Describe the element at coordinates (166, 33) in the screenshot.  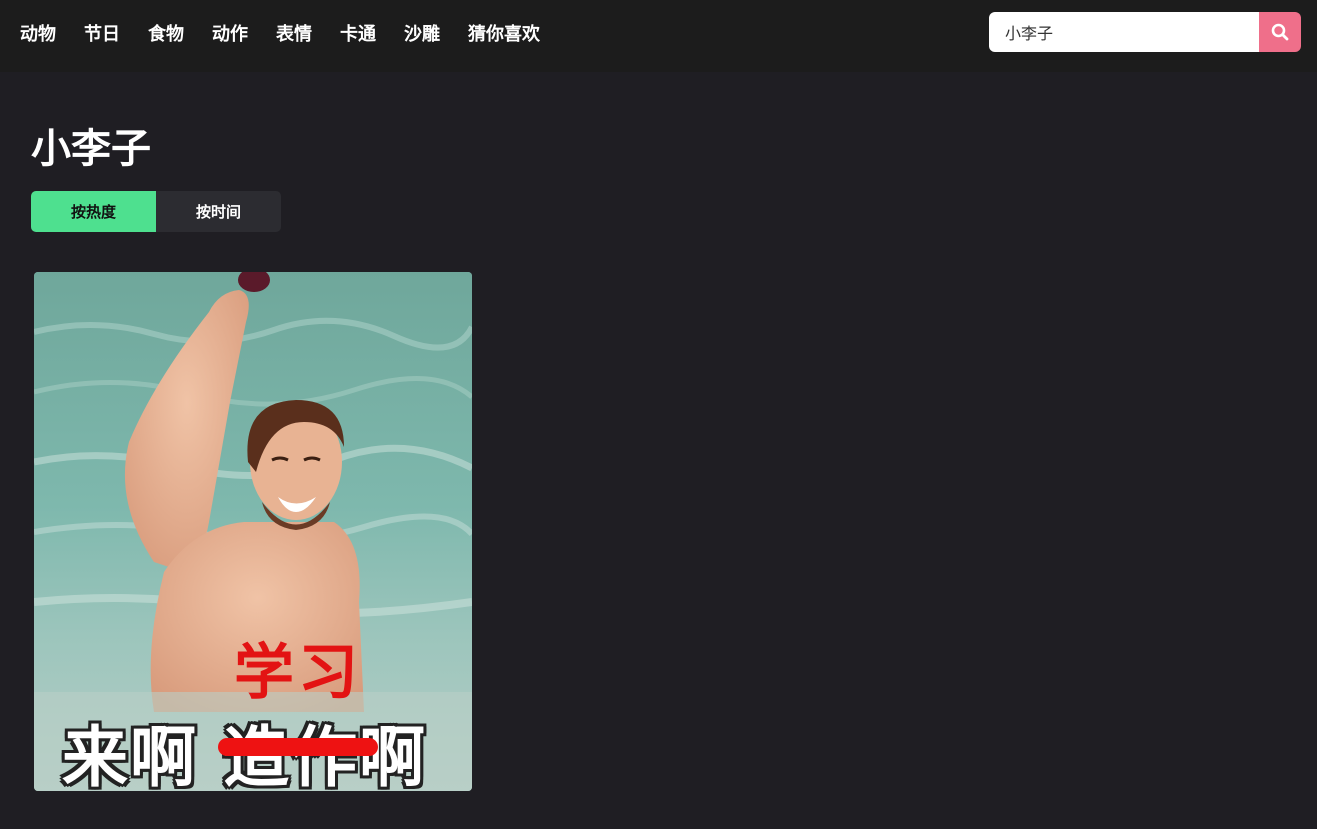
I see `nav-item-food: 食物` at that location.